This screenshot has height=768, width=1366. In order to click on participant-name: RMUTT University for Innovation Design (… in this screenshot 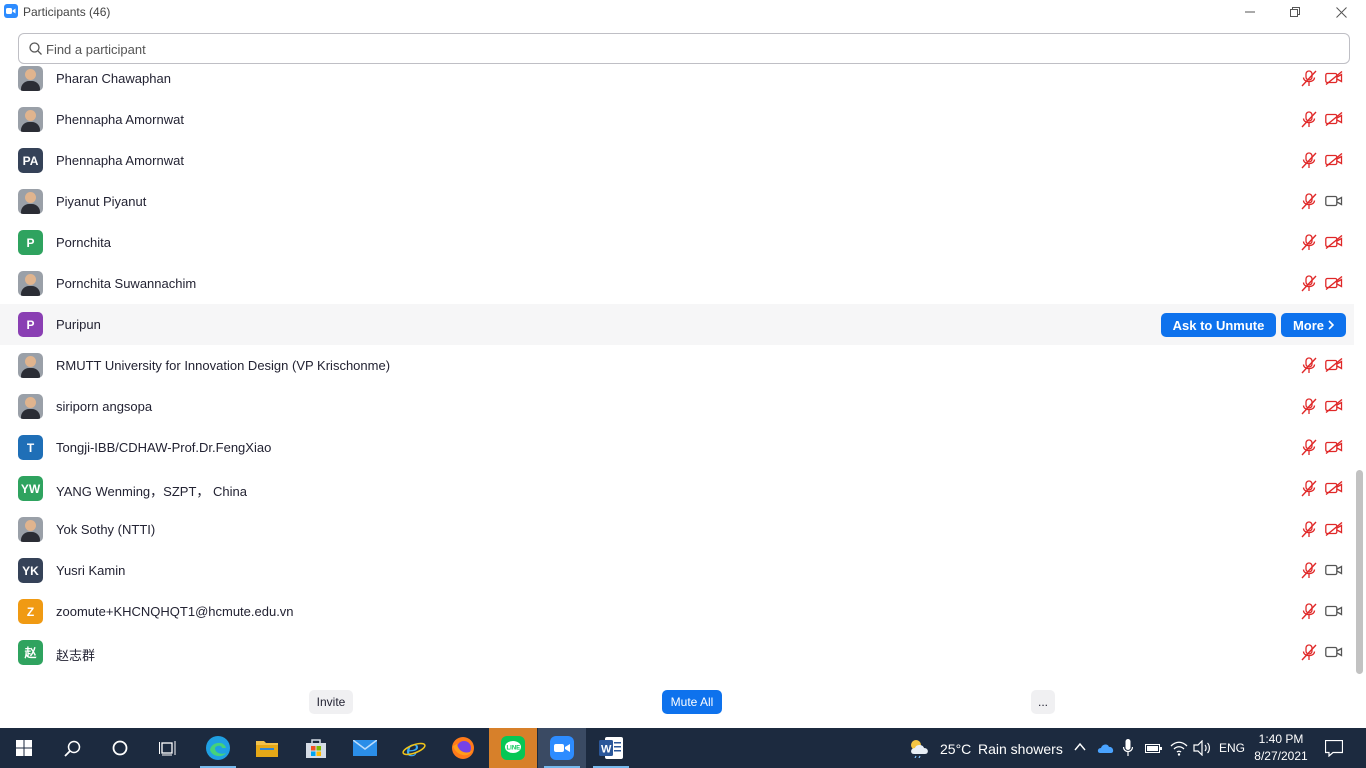, I will do `click(223, 365)`.